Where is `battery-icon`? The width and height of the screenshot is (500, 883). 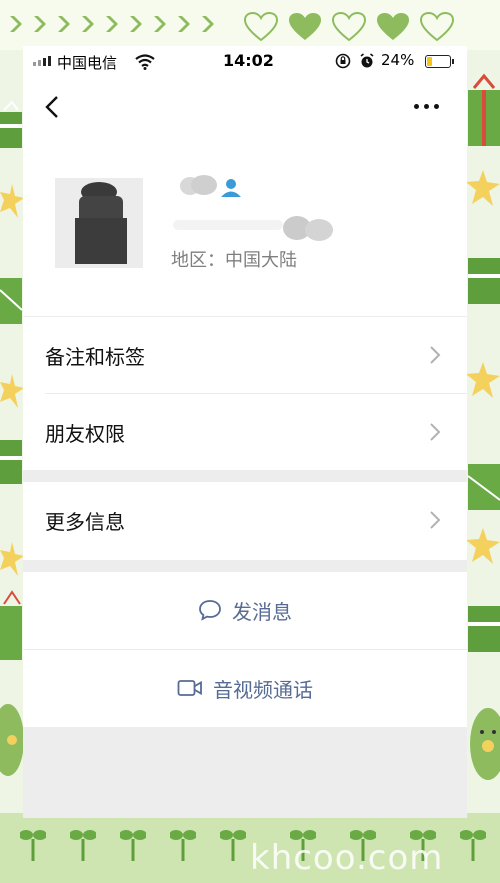
battery-icon is located at coordinates (438, 61).